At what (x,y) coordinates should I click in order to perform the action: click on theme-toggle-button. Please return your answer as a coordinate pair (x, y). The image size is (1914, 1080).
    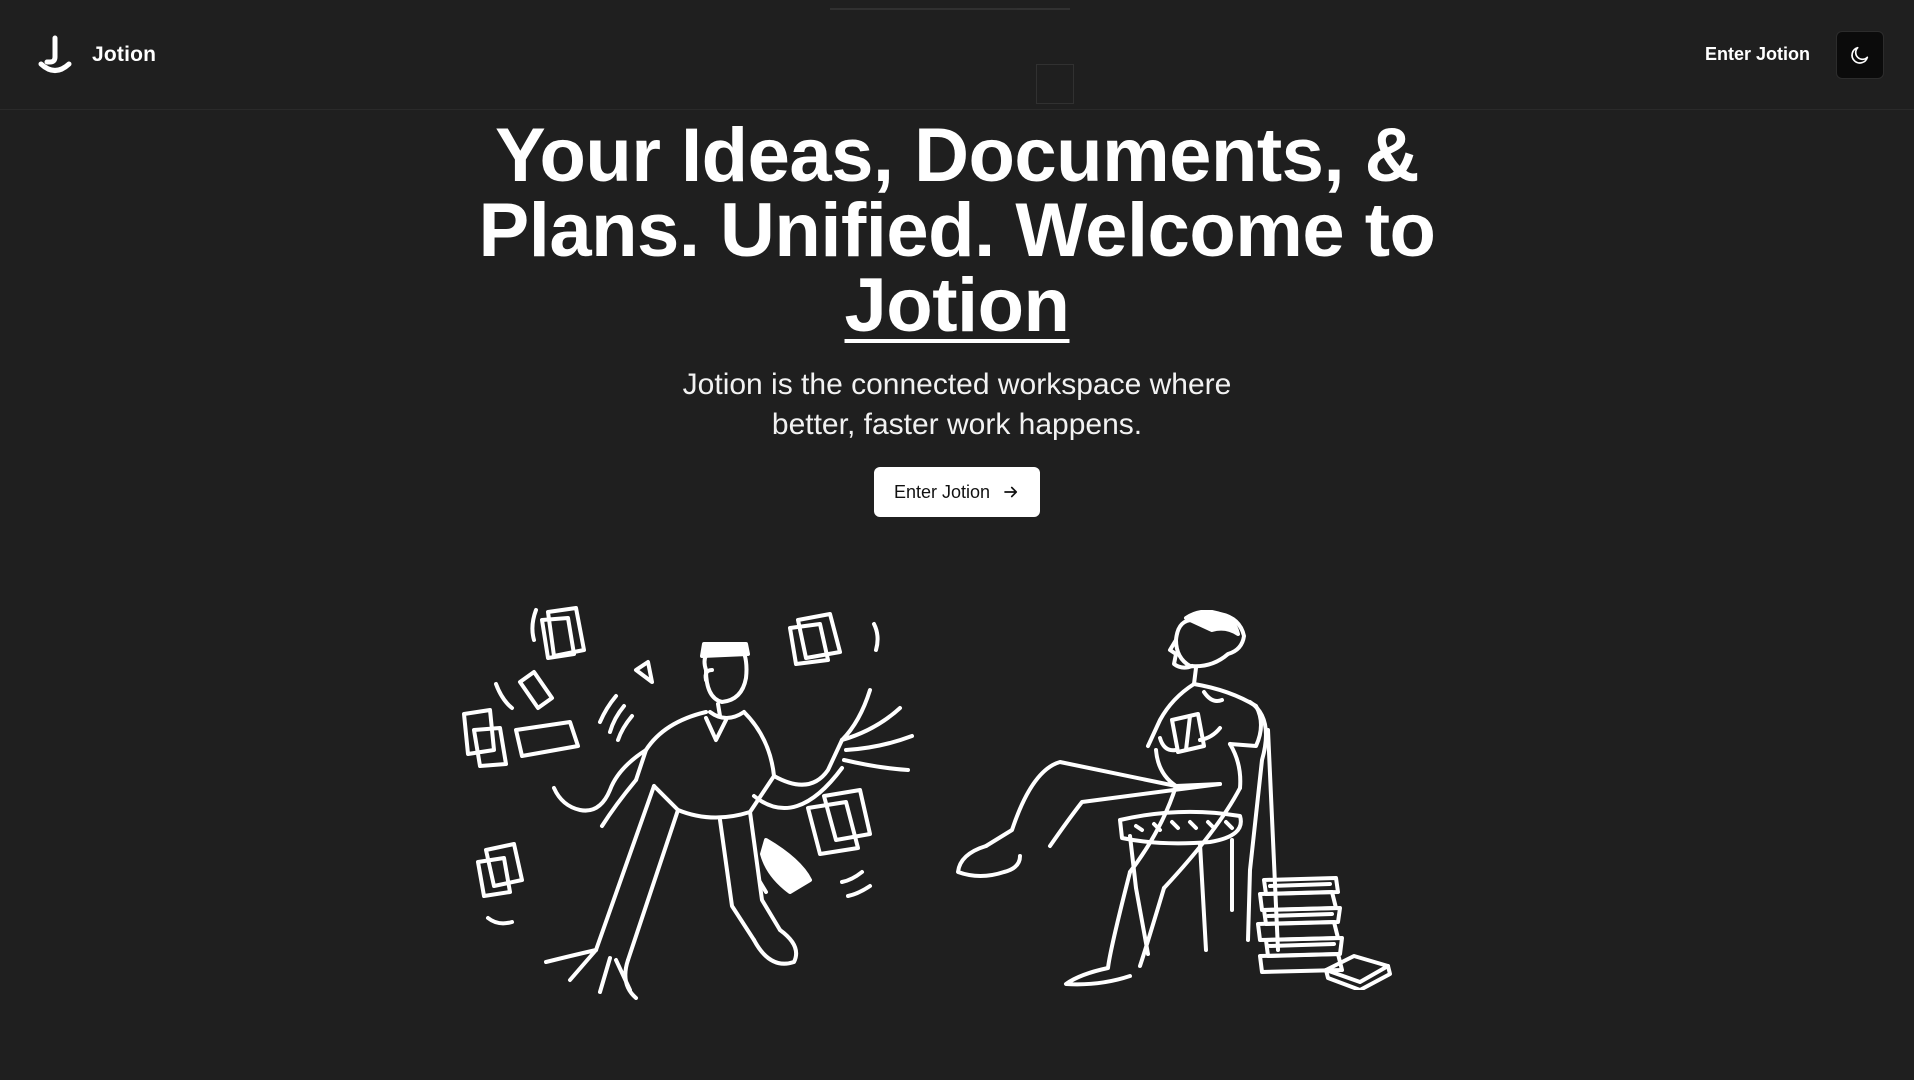
    Looking at the image, I should click on (1860, 54).